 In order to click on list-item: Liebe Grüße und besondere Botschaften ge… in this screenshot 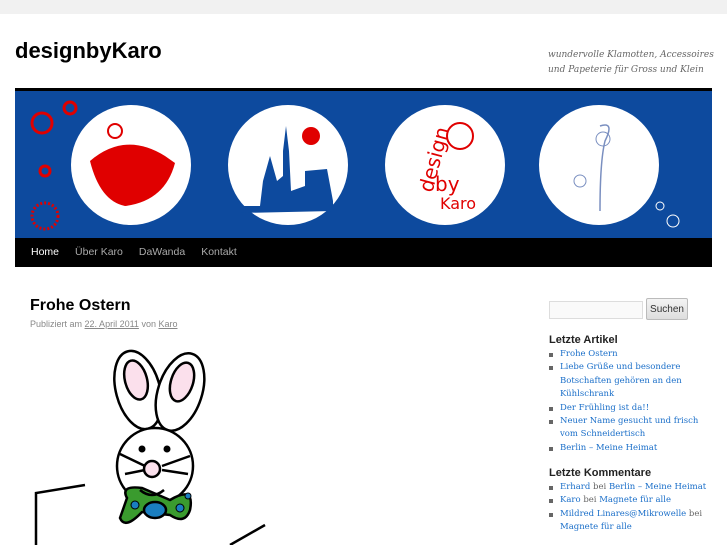, I will do `click(624, 381)`.